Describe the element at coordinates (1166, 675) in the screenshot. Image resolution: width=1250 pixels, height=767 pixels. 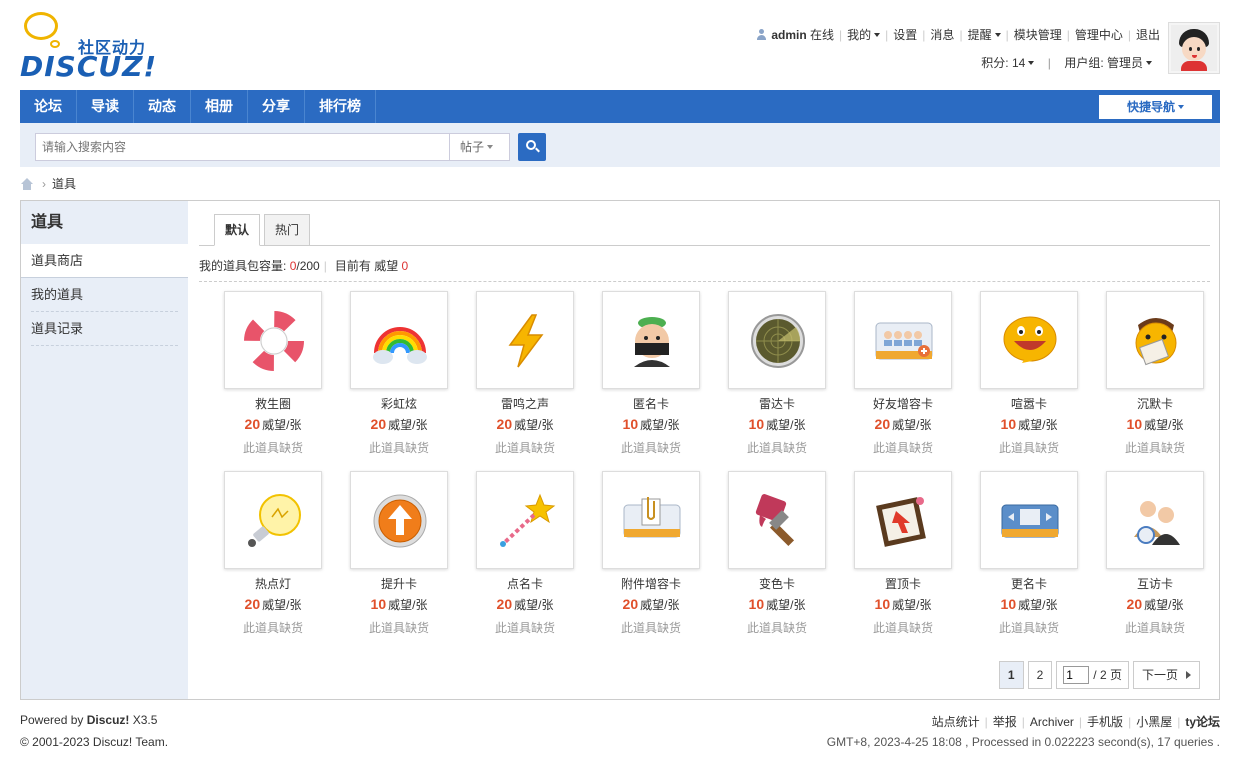
I see `next-page-button: 下一页` at that location.